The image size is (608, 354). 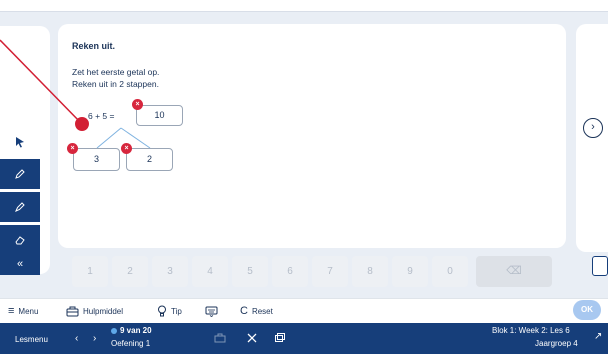 What do you see at coordinates (598, 336) in the screenshot?
I see `expand-icon: ↗` at bounding box center [598, 336].